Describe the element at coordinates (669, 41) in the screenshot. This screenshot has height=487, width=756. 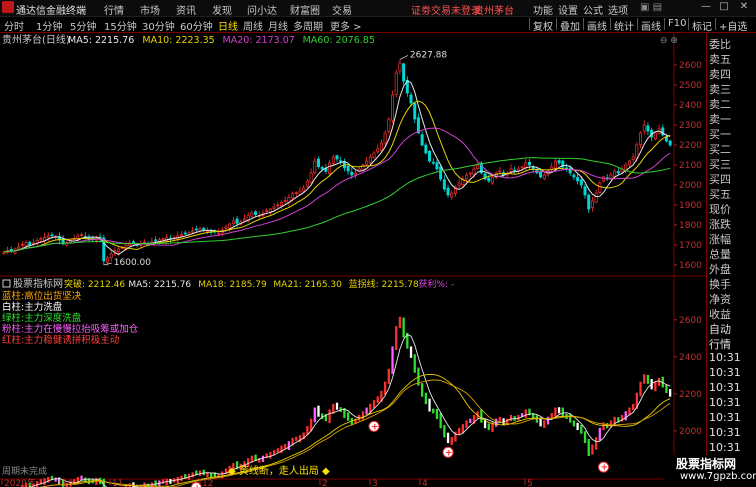
I see `pane-controls: ⊖ ⊕` at that location.